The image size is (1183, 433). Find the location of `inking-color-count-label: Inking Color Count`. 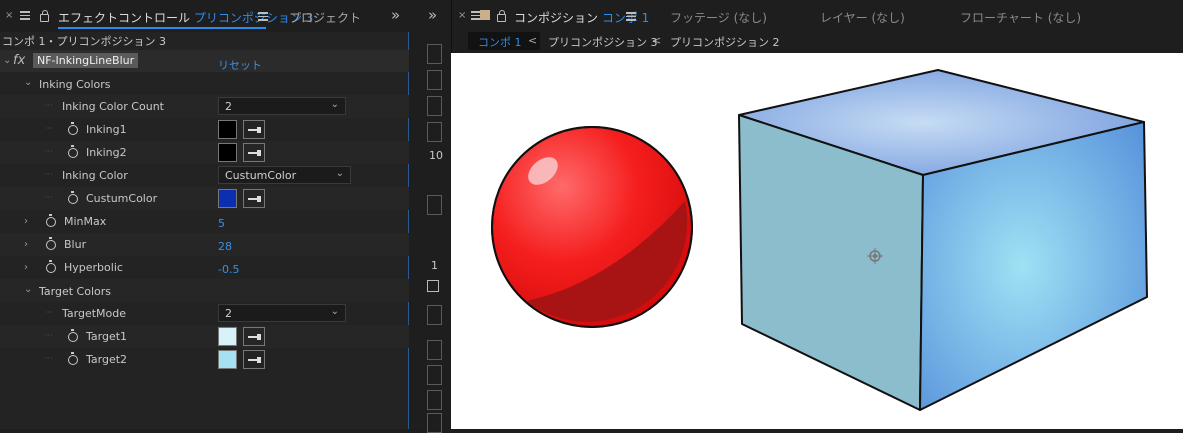

inking-color-count-label: Inking Color Count is located at coordinates (113, 106).